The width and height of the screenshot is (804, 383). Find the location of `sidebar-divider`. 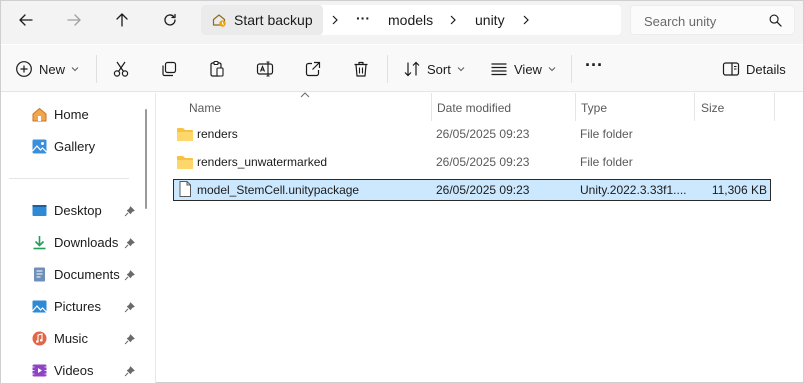

sidebar-divider is located at coordinates (69, 178).